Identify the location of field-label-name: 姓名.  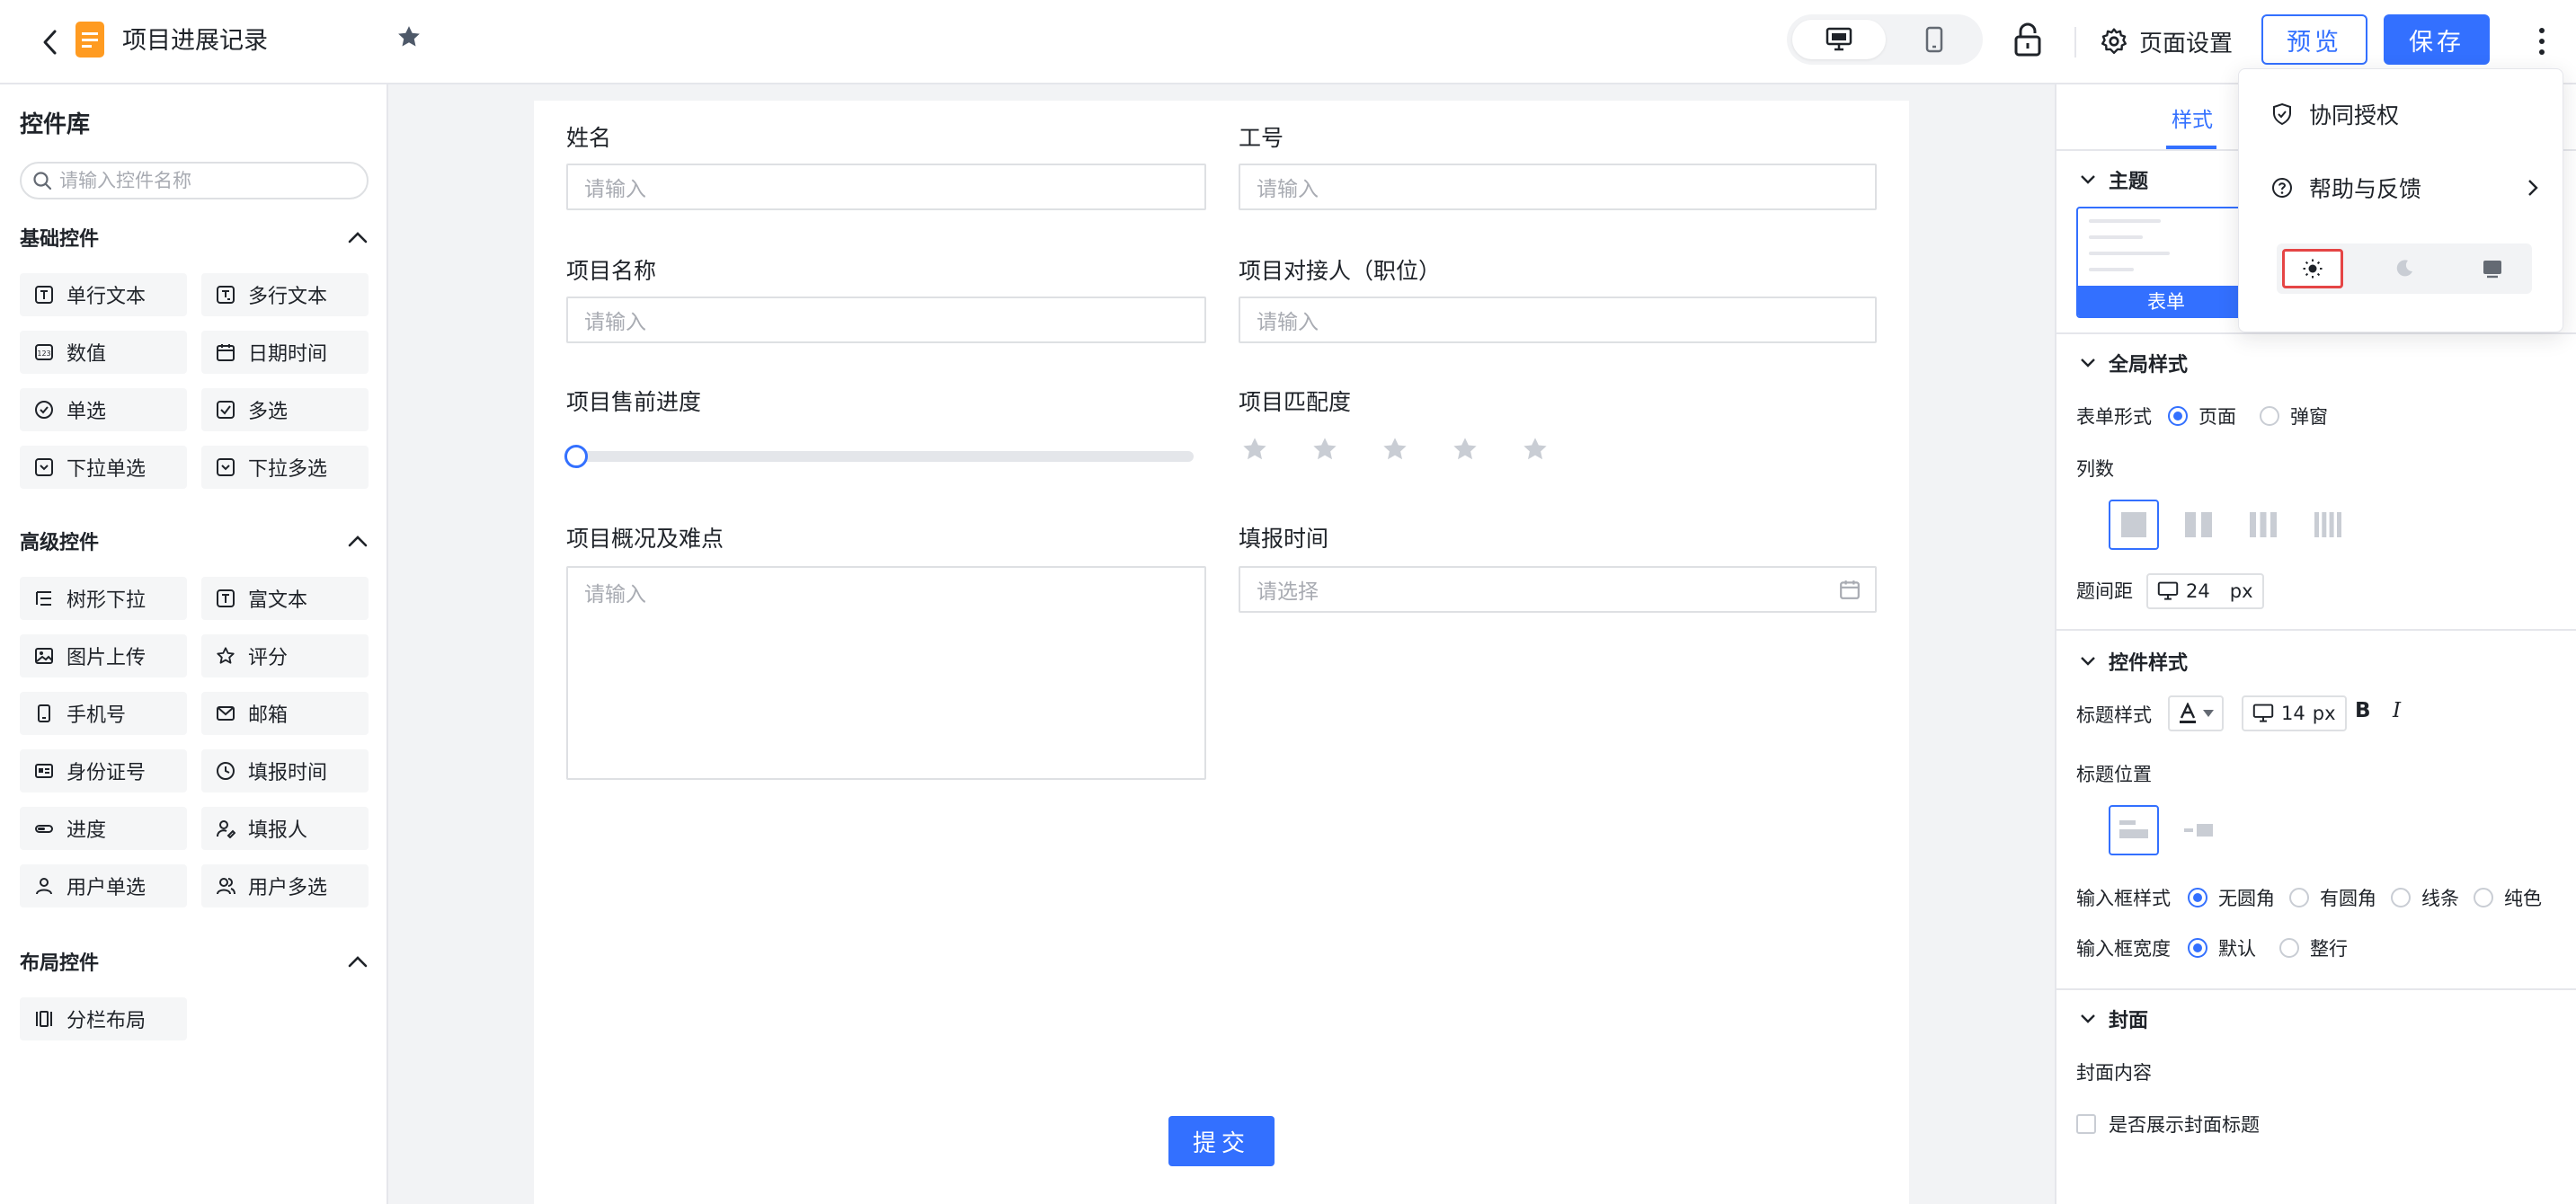
(589, 138).